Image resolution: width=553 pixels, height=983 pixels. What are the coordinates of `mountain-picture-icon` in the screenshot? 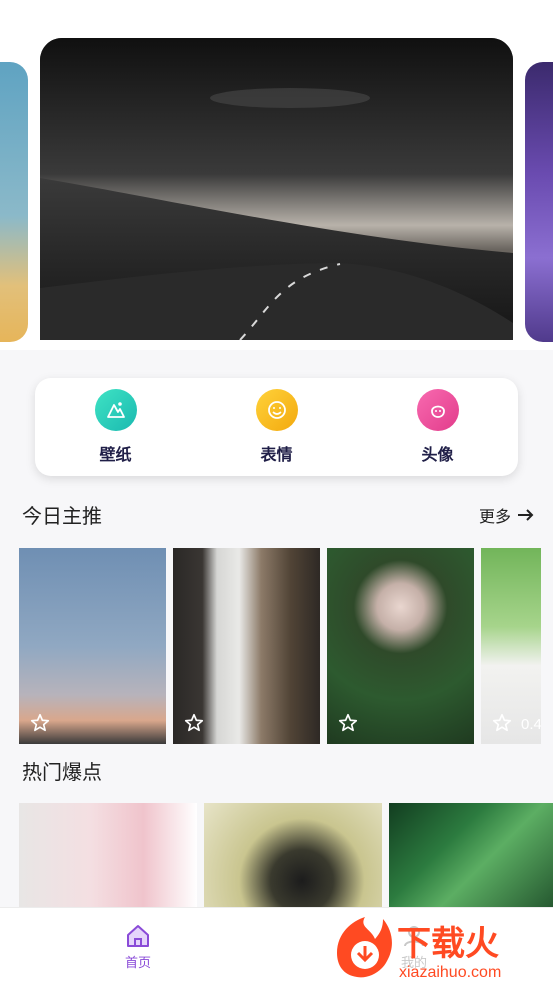 It's located at (115, 410).